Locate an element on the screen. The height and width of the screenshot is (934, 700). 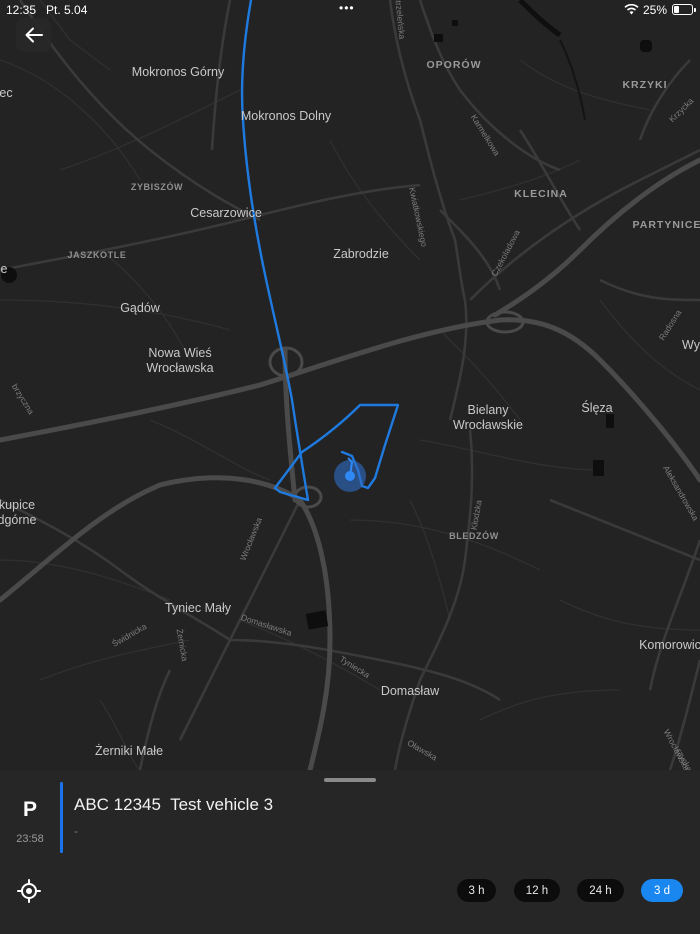
district-label: KRZYKI is located at coordinates (645, 85).